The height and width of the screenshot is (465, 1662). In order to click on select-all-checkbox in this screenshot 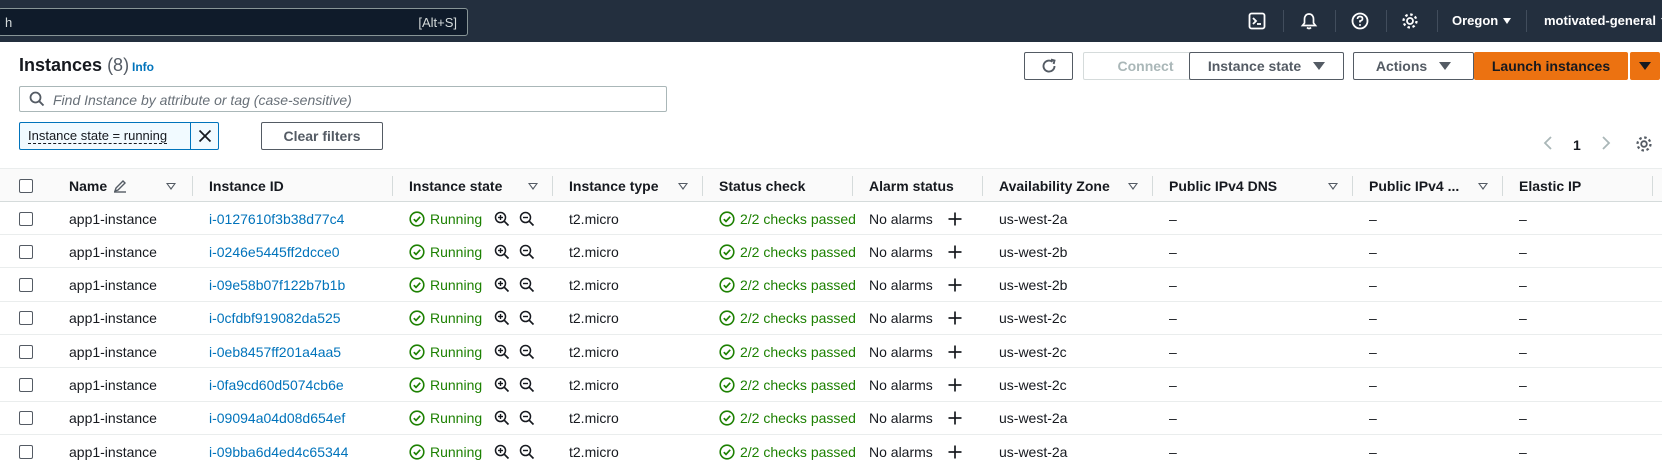, I will do `click(26, 186)`.